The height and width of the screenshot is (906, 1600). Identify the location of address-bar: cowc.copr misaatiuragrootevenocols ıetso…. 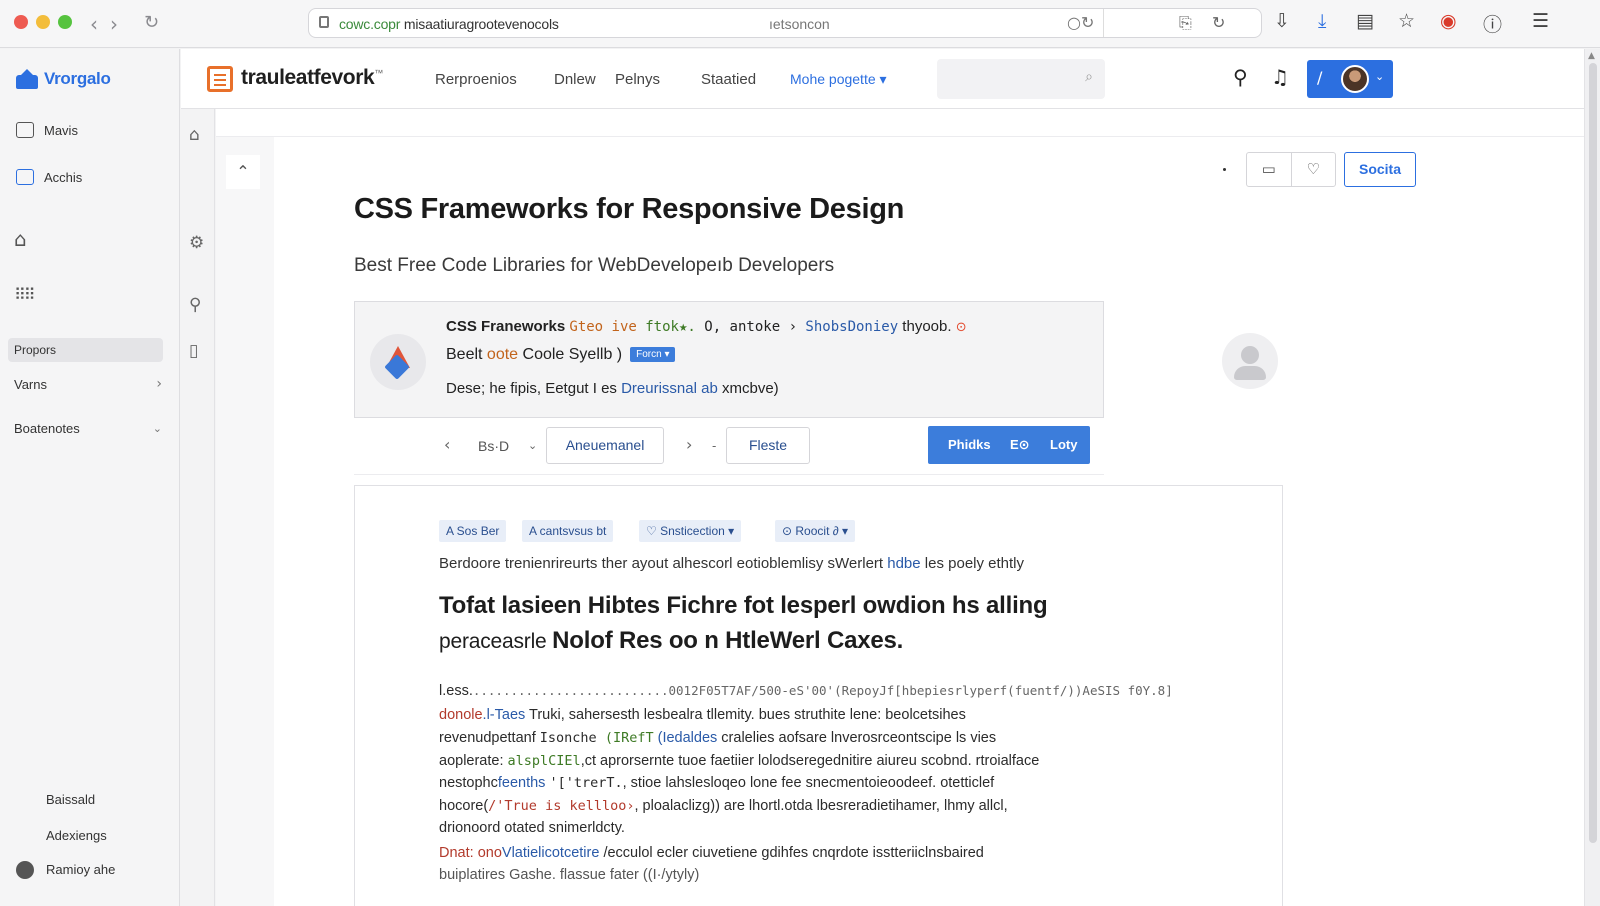
(785, 23).